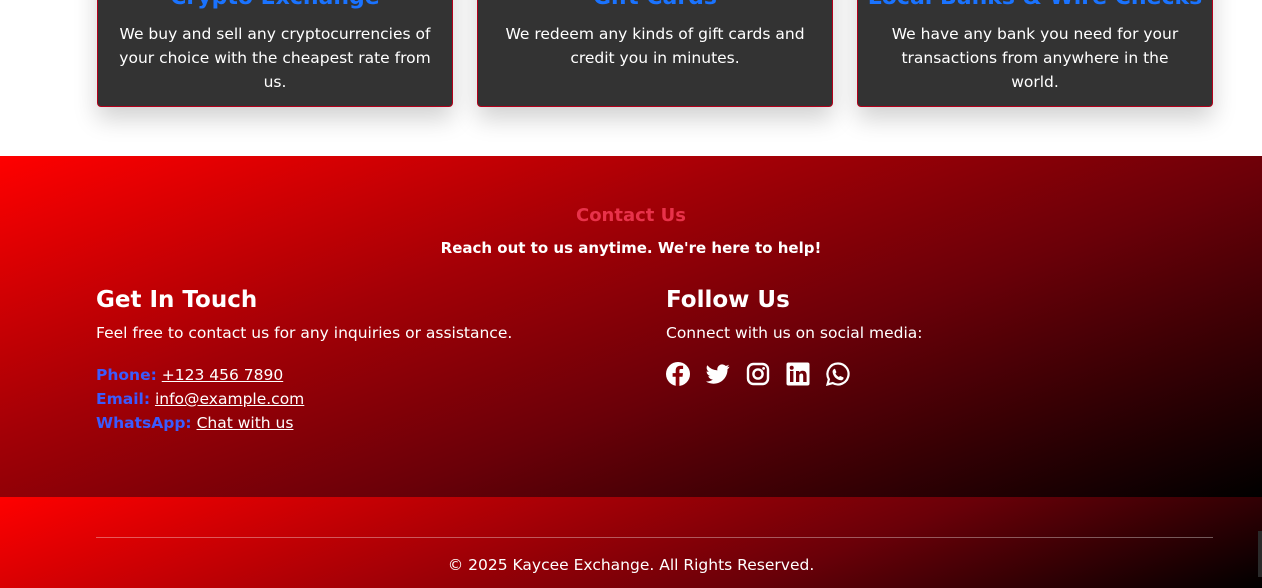 This screenshot has height=588, width=1262. Describe the element at coordinates (275, 5) in the screenshot. I see `service-card-title: Crypto Exchange` at that location.